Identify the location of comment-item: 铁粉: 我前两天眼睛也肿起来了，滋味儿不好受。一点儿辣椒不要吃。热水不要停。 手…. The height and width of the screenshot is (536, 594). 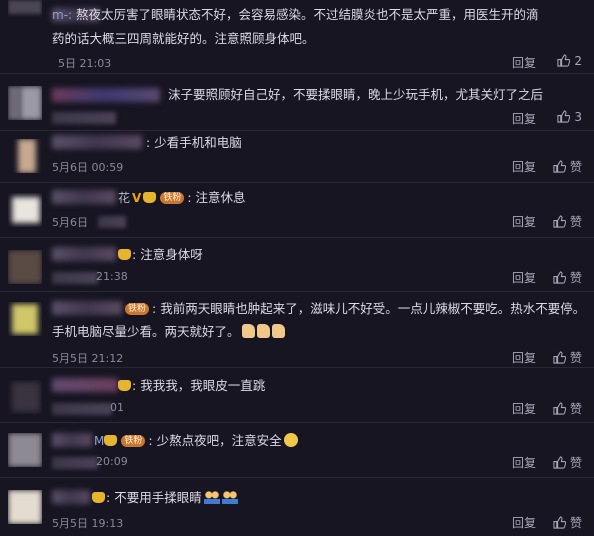
(297, 330).